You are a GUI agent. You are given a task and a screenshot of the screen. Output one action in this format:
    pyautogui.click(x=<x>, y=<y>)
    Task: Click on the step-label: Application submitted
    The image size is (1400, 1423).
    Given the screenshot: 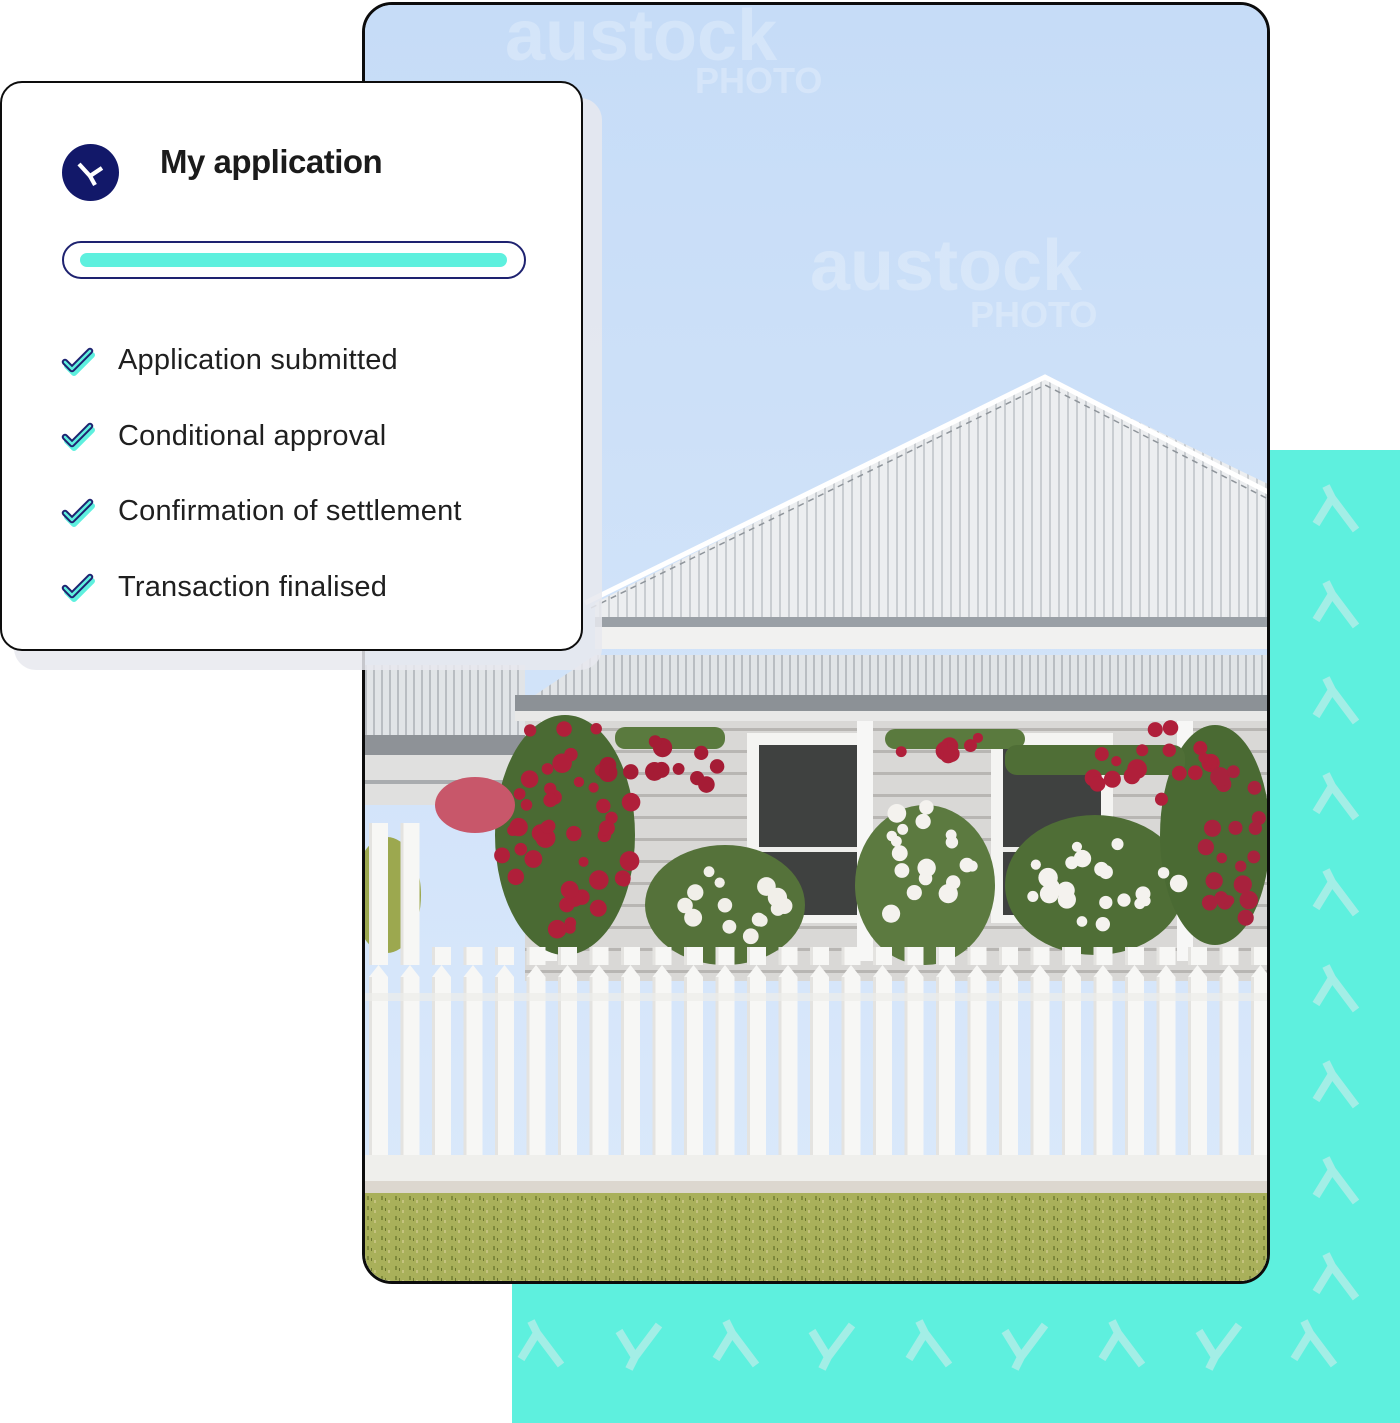 What is the action you would take?
    pyautogui.click(x=258, y=360)
    